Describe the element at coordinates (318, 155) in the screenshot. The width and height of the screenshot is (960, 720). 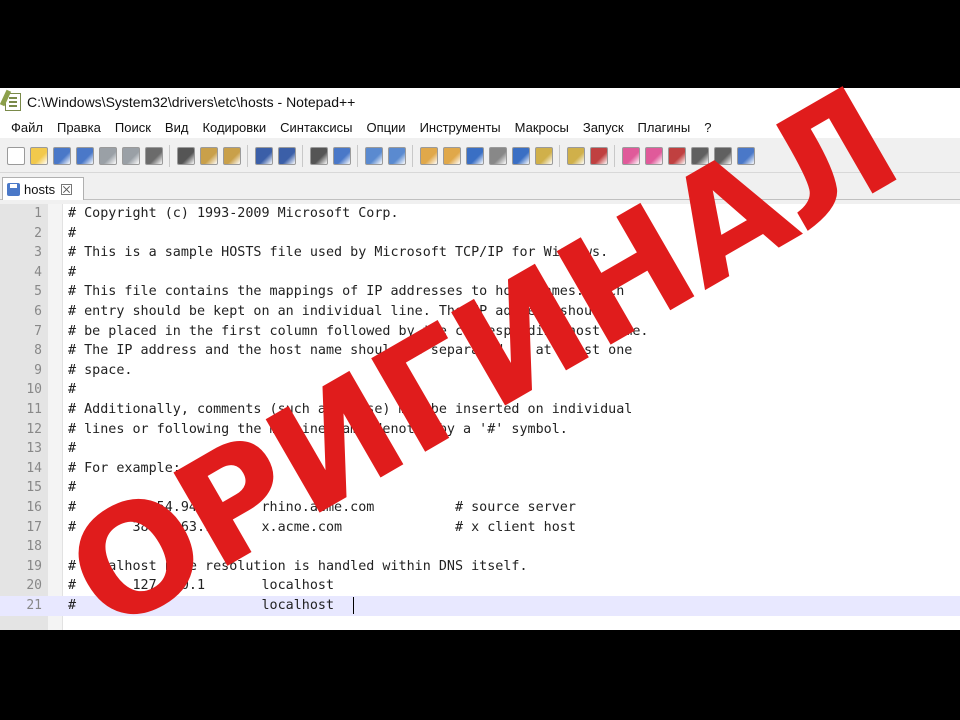
I see `find-icon` at that location.